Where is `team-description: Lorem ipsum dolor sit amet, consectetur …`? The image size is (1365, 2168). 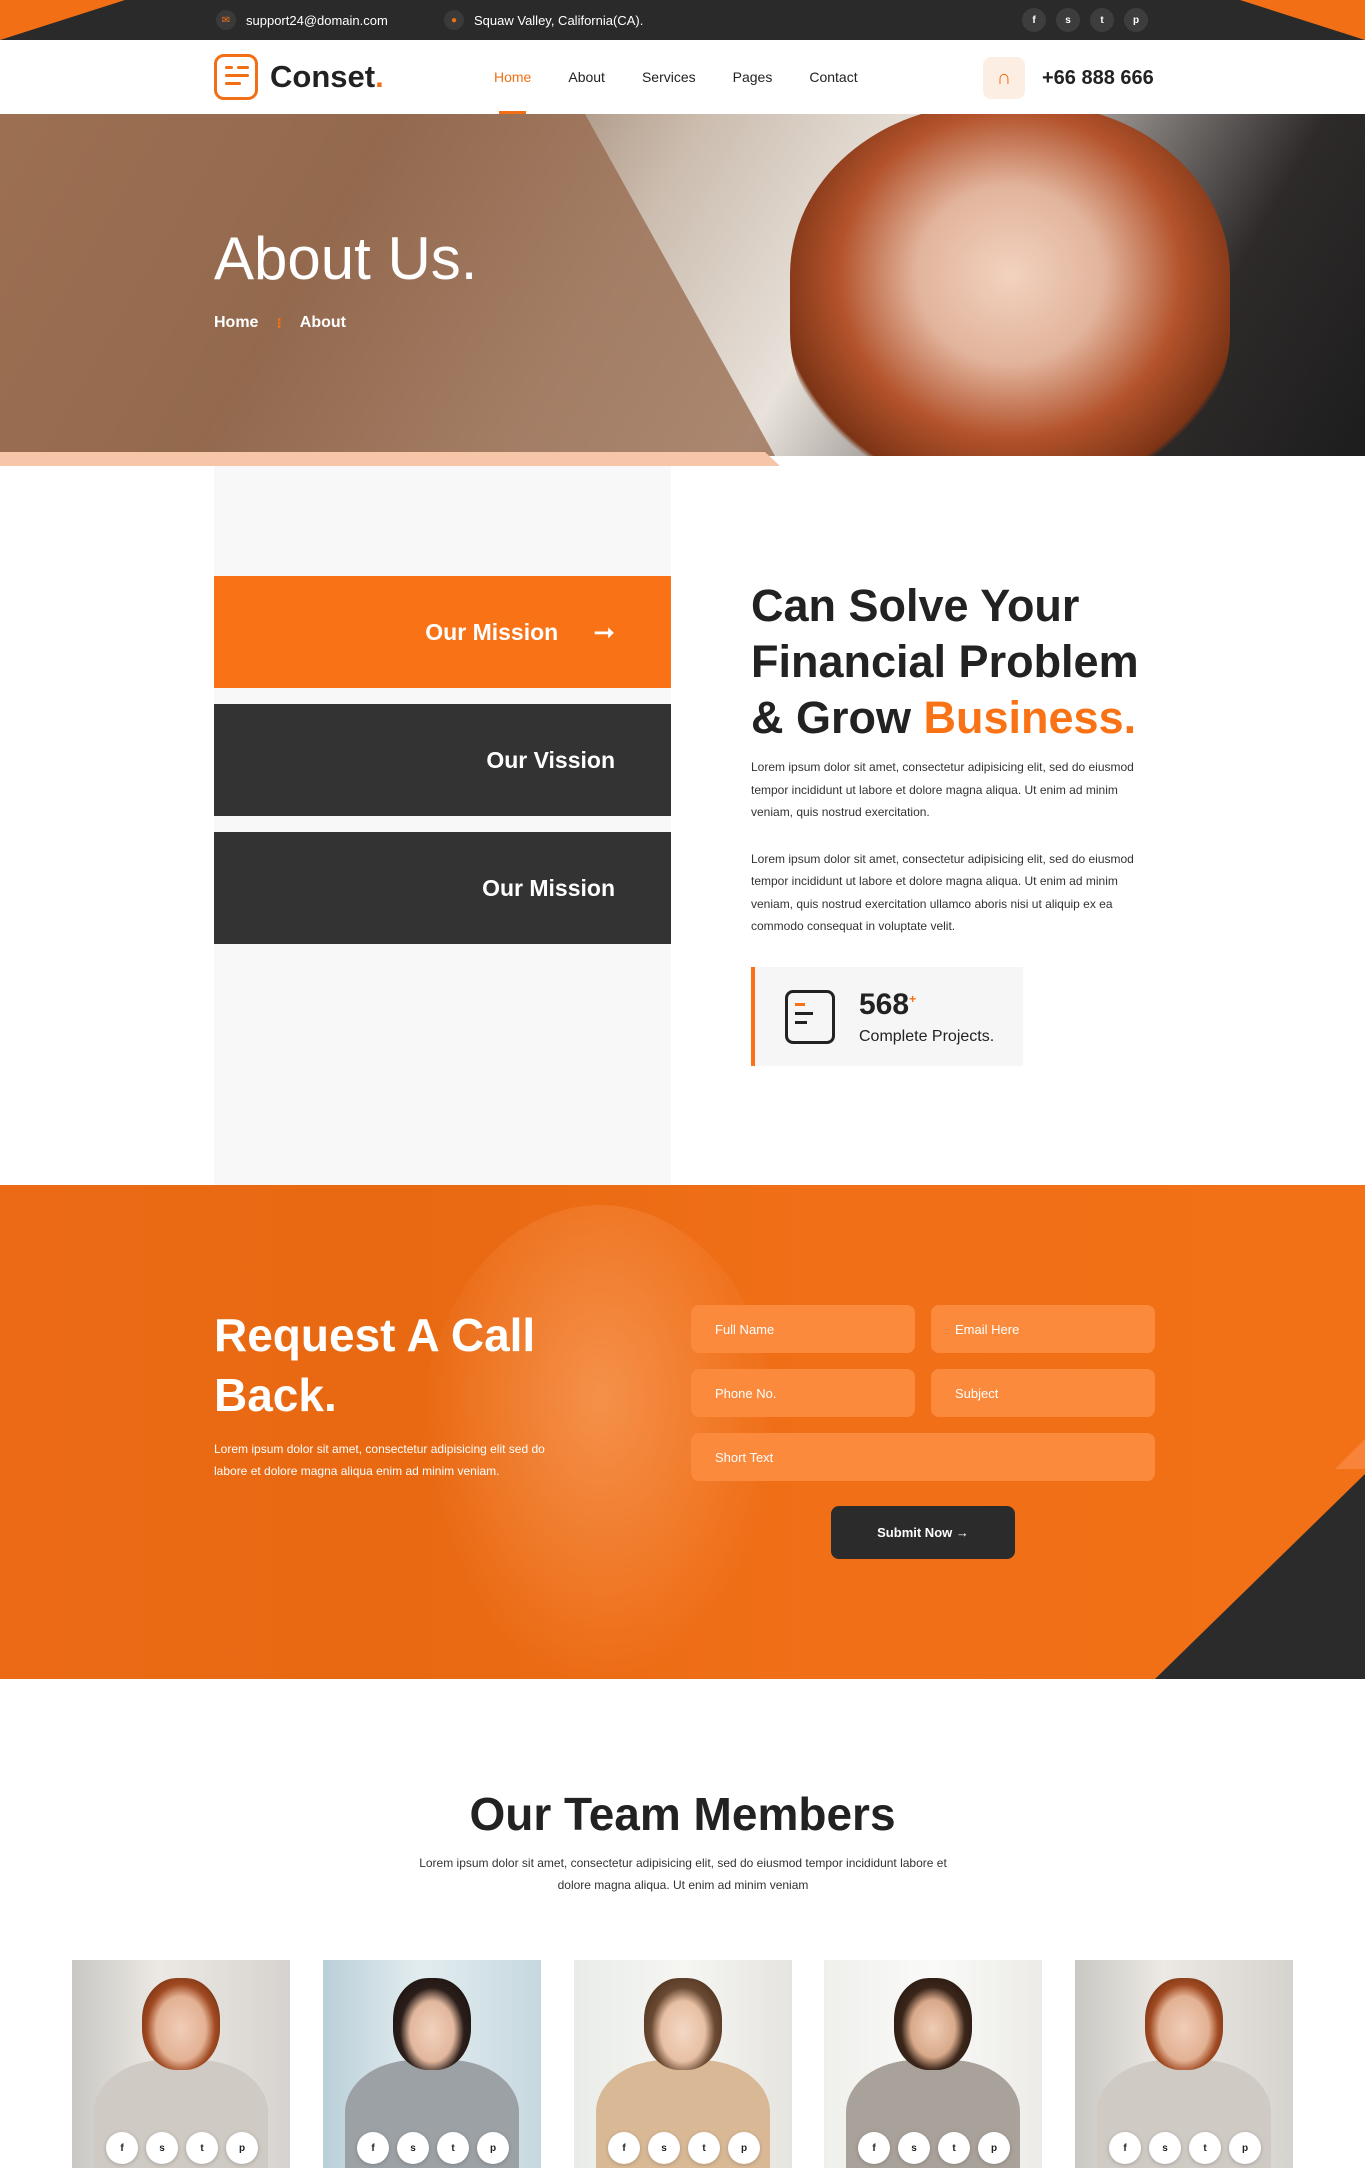 team-description: Lorem ipsum dolor sit amet, consectetur … is located at coordinates (683, 1874).